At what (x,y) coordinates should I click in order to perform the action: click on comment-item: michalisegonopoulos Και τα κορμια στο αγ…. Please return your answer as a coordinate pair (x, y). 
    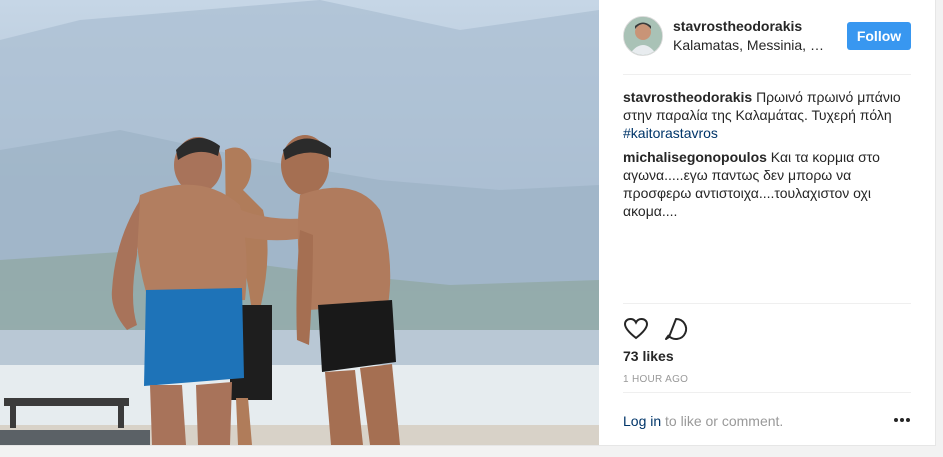
    Looking at the image, I should click on (768, 184).